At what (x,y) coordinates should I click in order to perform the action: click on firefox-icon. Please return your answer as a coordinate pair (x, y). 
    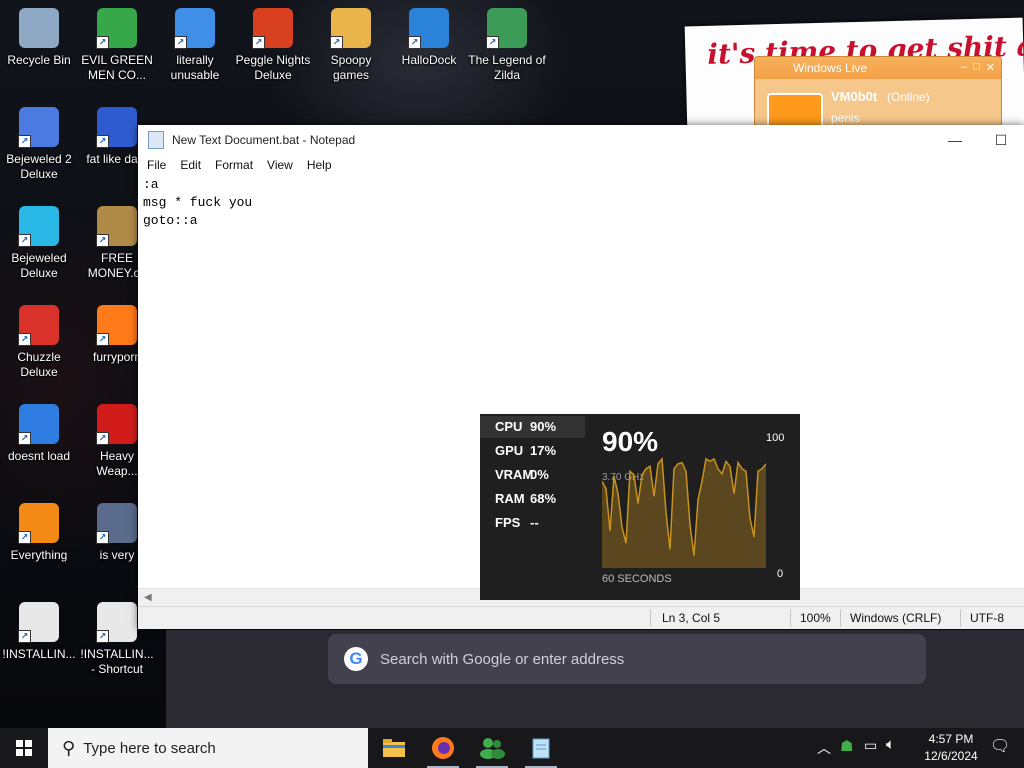
    Looking at the image, I should click on (443, 748).